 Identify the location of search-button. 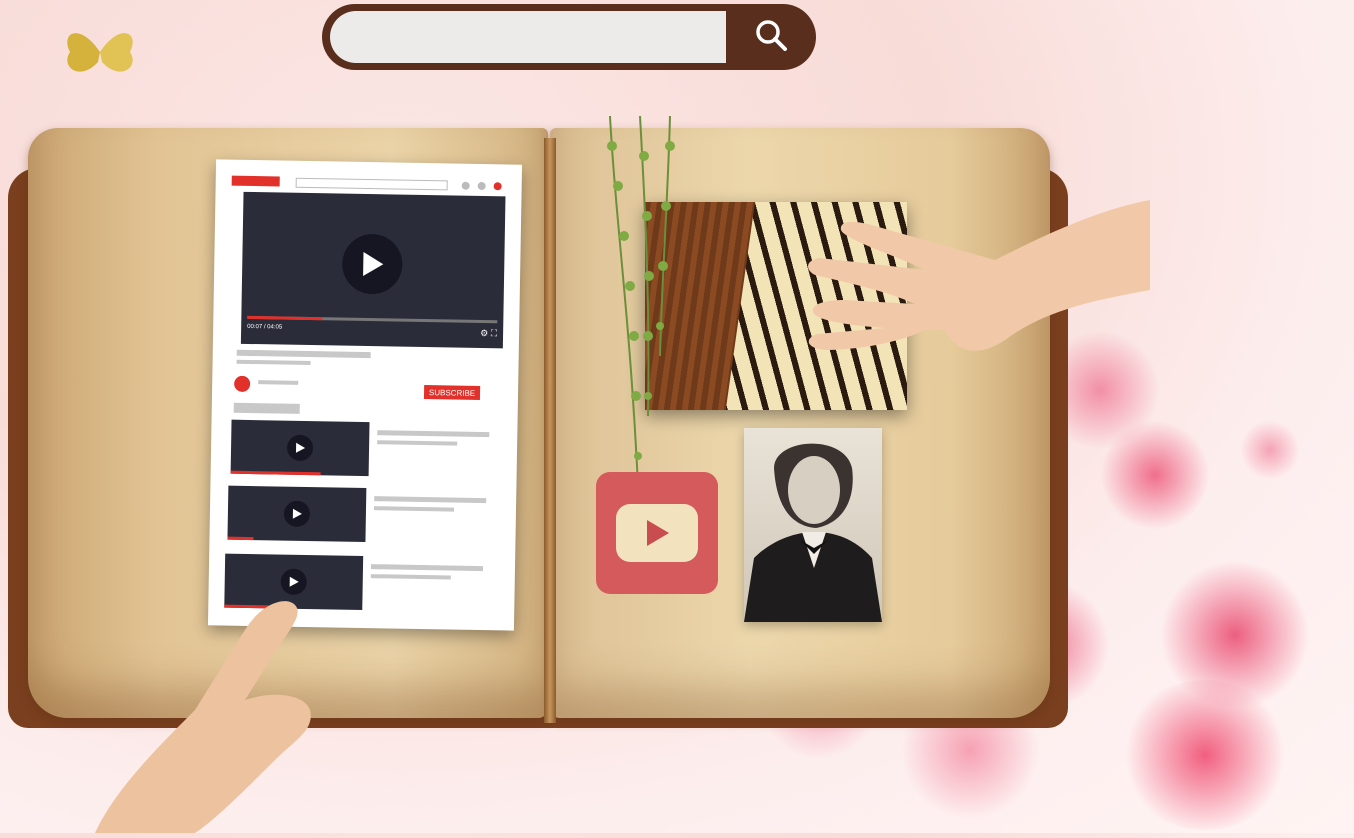
(771, 37).